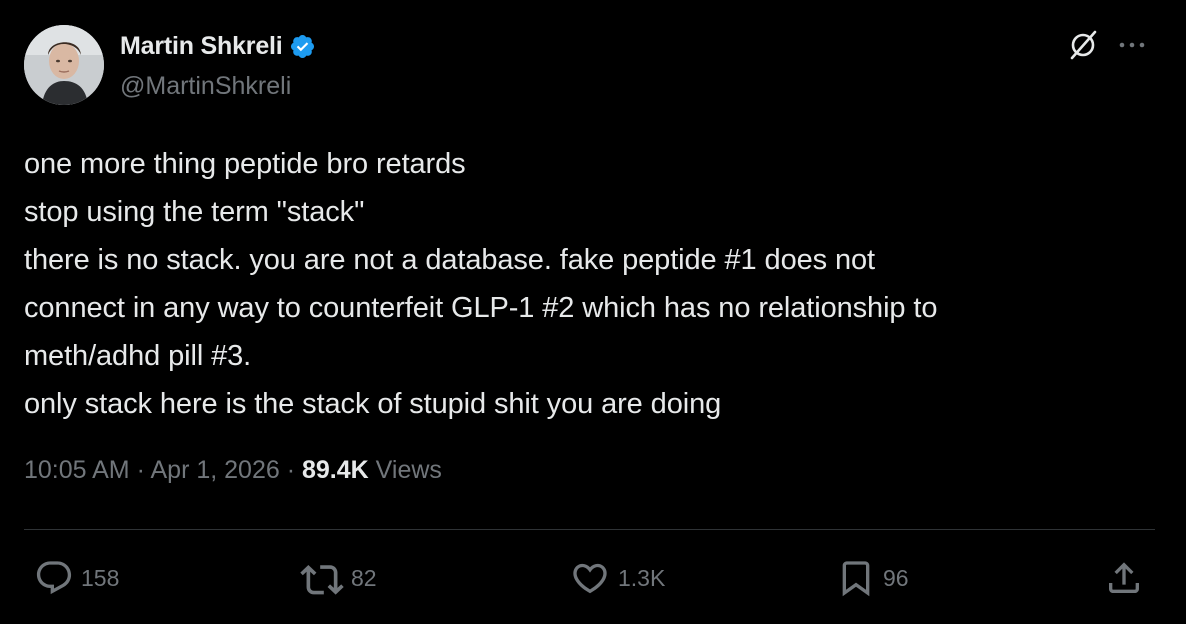 This screenshot has width=1186, height=624. I want to click on like-count: 1.3K, so click(642, 577).